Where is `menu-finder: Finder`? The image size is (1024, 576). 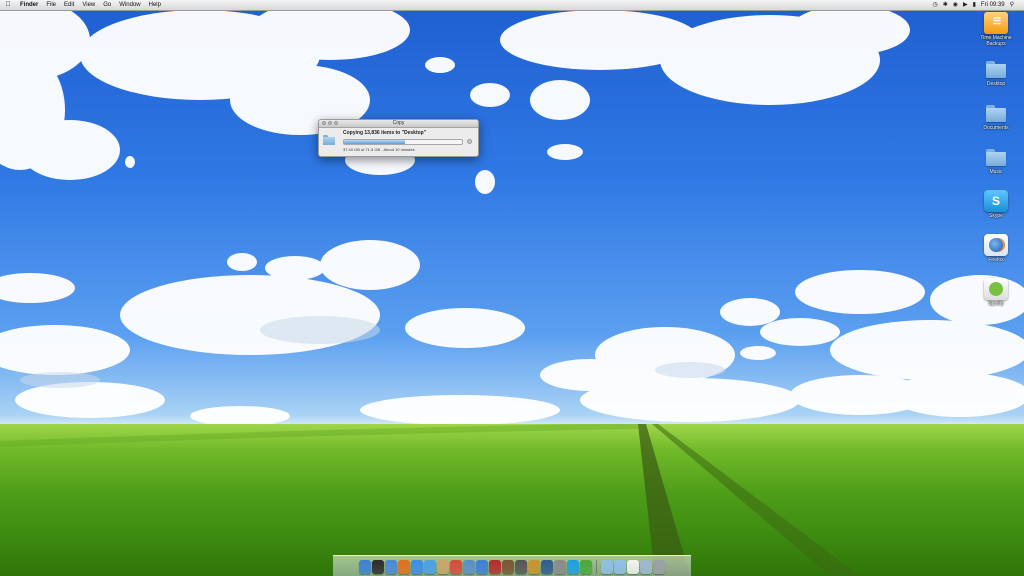
menu-finder: Finder is located at coordinates (29, 5).